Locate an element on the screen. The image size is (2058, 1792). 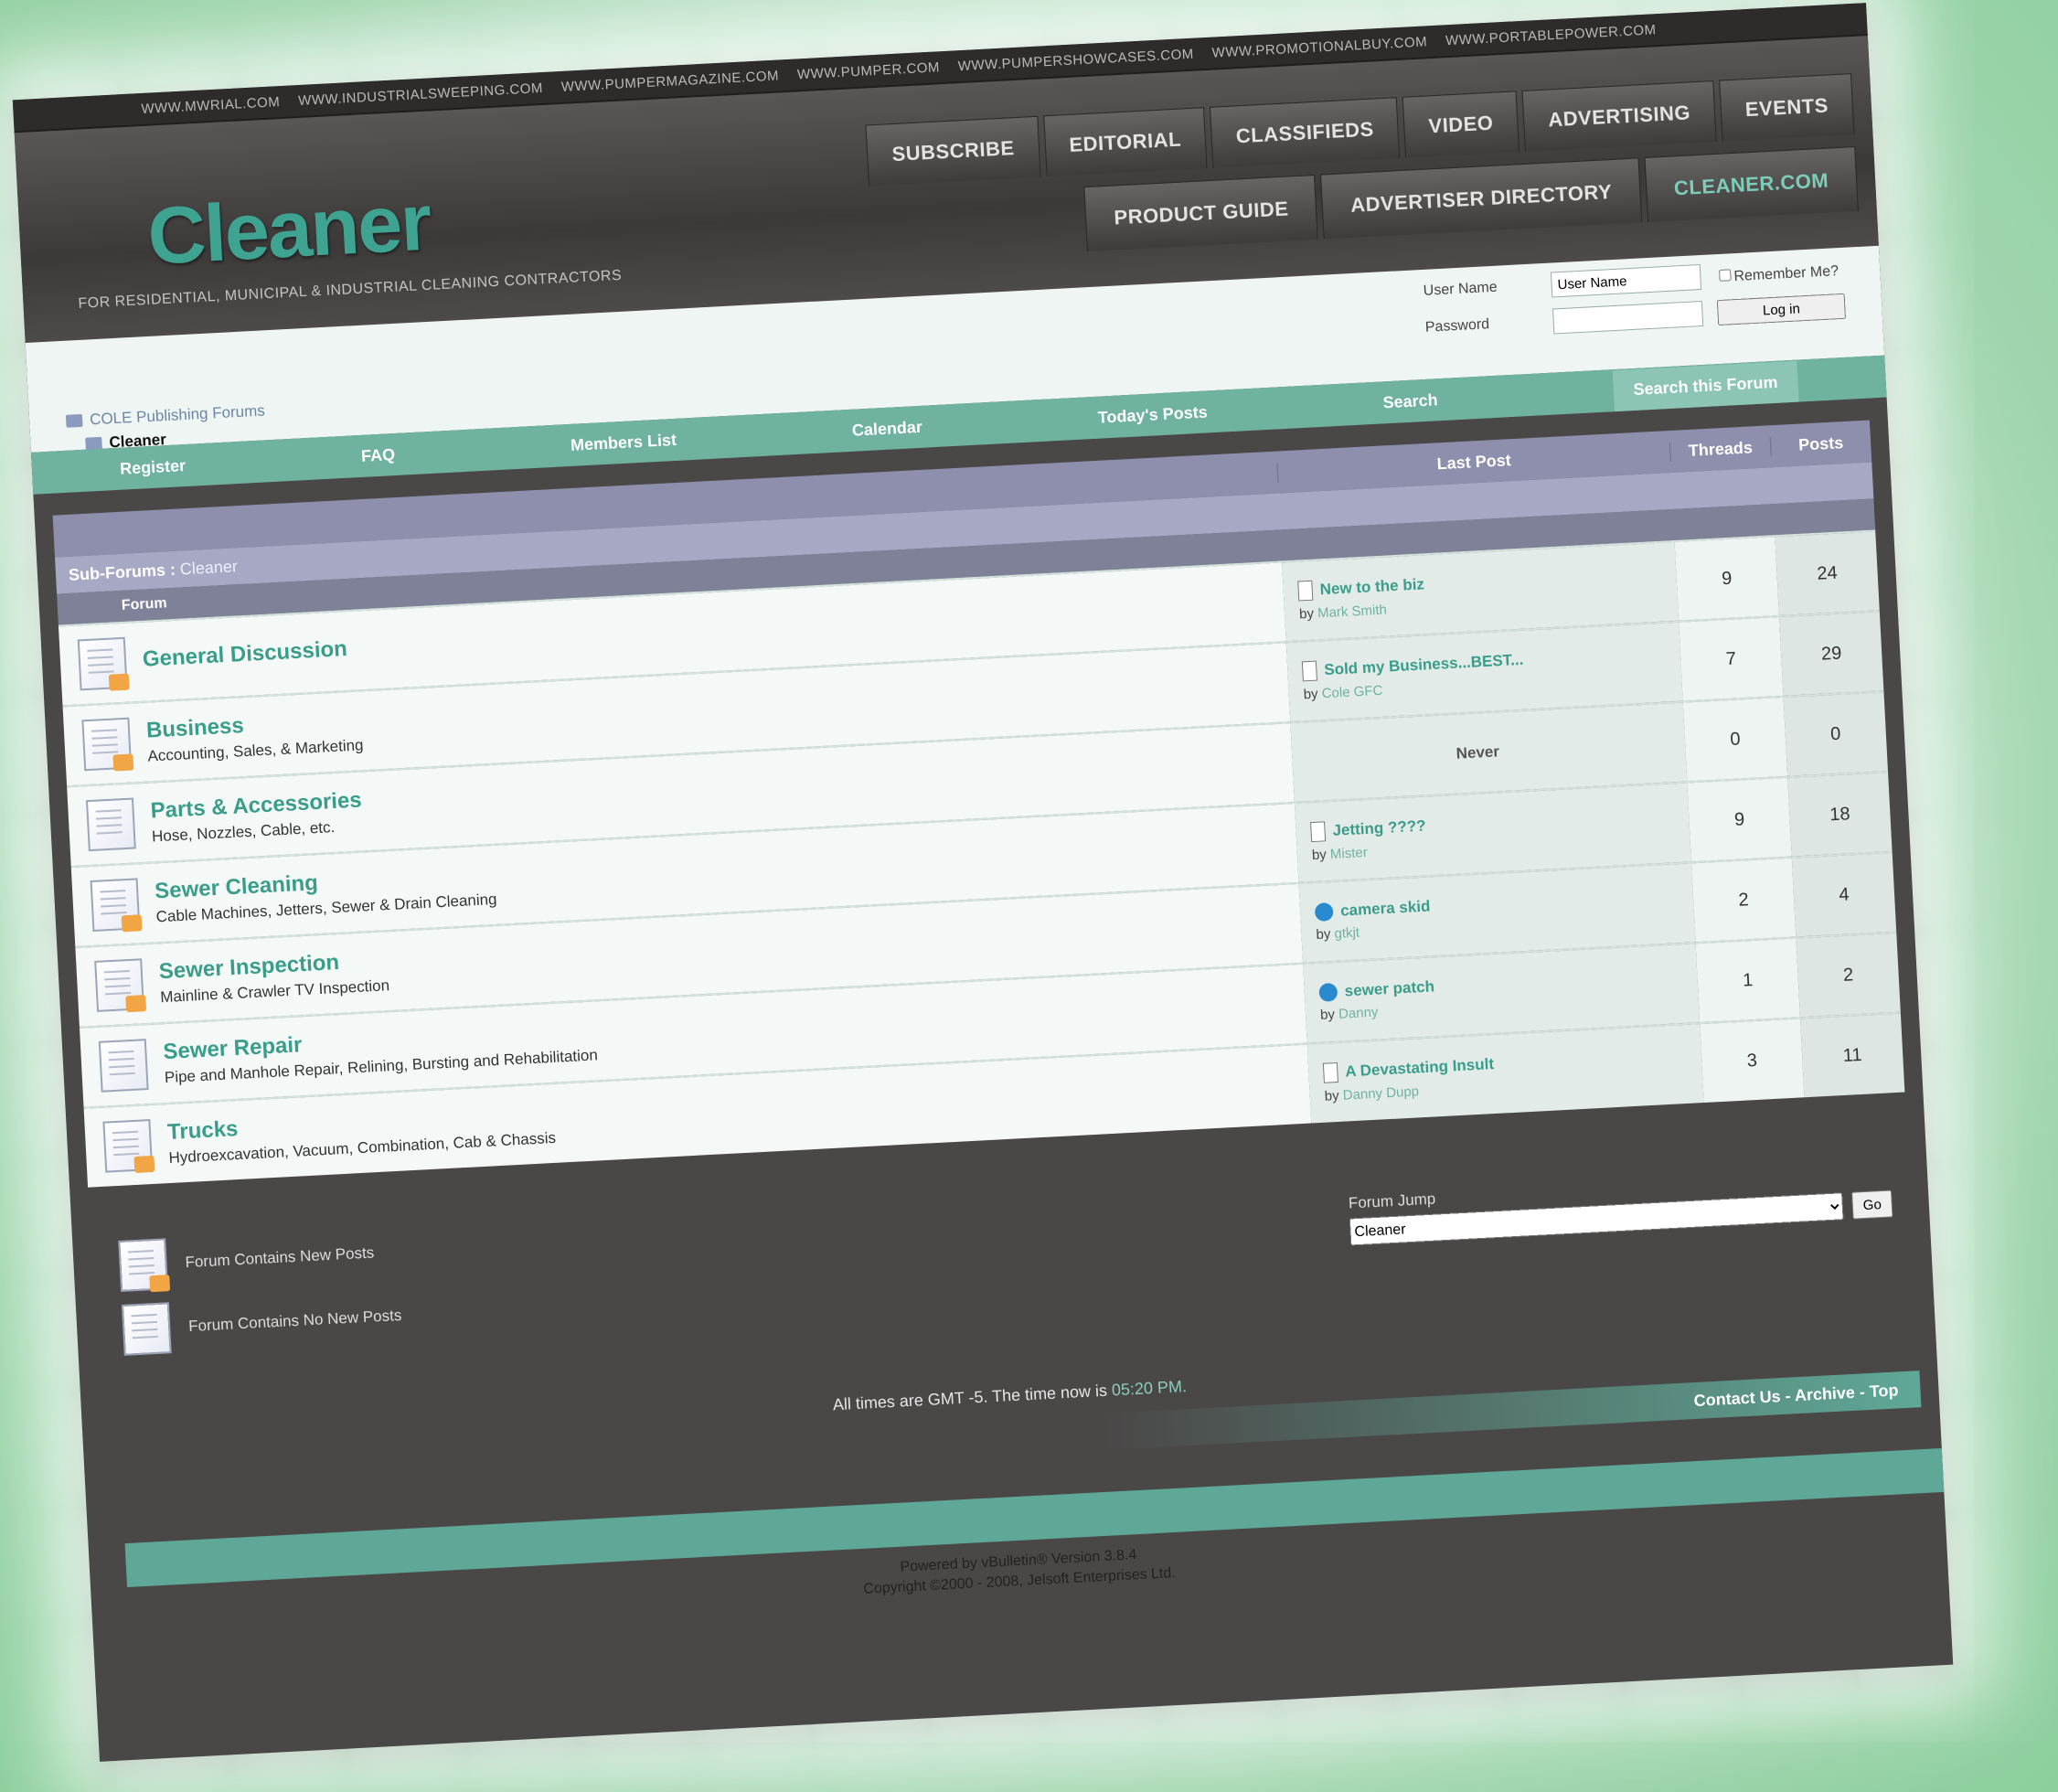
tab-product-guide: PRODUCT GUIDE is located at coordinates (1201, 213).